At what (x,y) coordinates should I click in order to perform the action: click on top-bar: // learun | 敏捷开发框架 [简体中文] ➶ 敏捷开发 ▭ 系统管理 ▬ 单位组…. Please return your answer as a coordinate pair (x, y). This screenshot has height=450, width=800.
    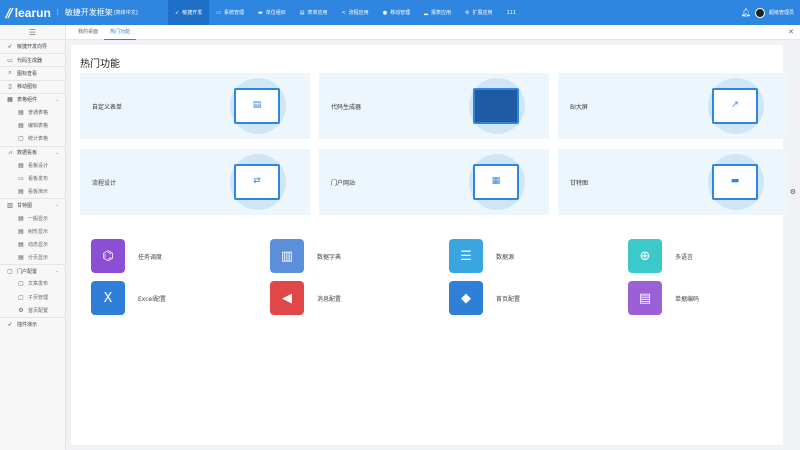
    Looking at the image, I should click on (400, 12).